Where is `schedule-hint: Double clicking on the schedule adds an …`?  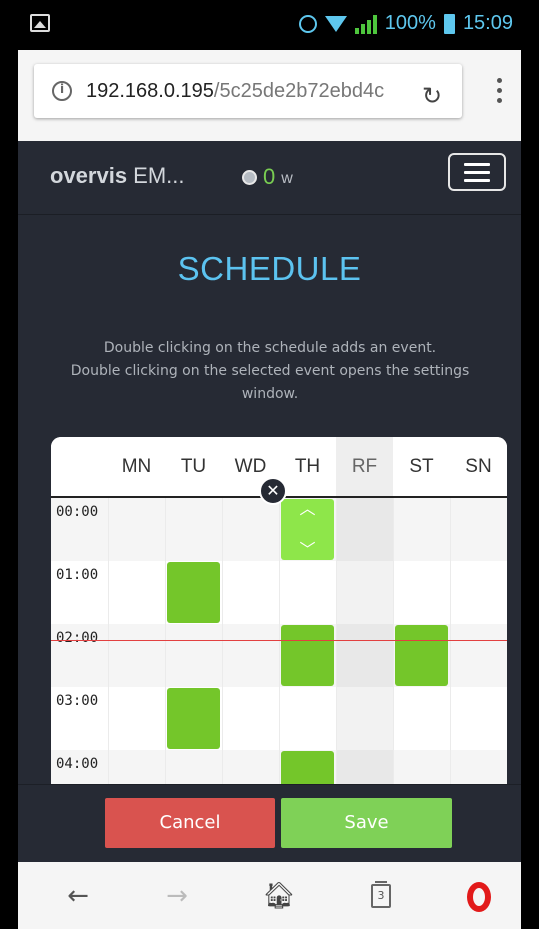
schedule-hint: Double clicking on the schedule adds an … is located at coordinates (270, 371).